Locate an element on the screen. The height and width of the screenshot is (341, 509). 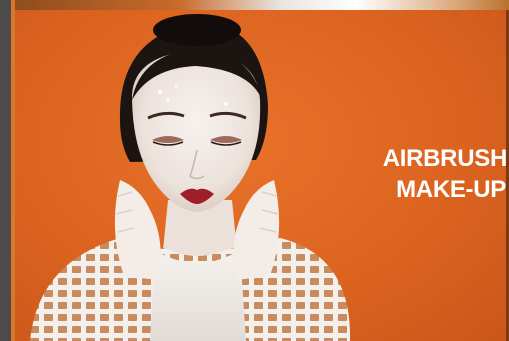
headline: AIRBRUSH MAKE-UP is located at coordinates (407, 174).